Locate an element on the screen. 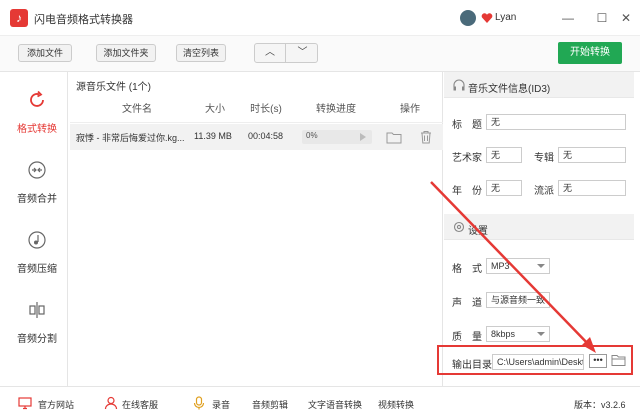  sidebar-item-compress: 音频压缩 is located at coordinates (37, 254).